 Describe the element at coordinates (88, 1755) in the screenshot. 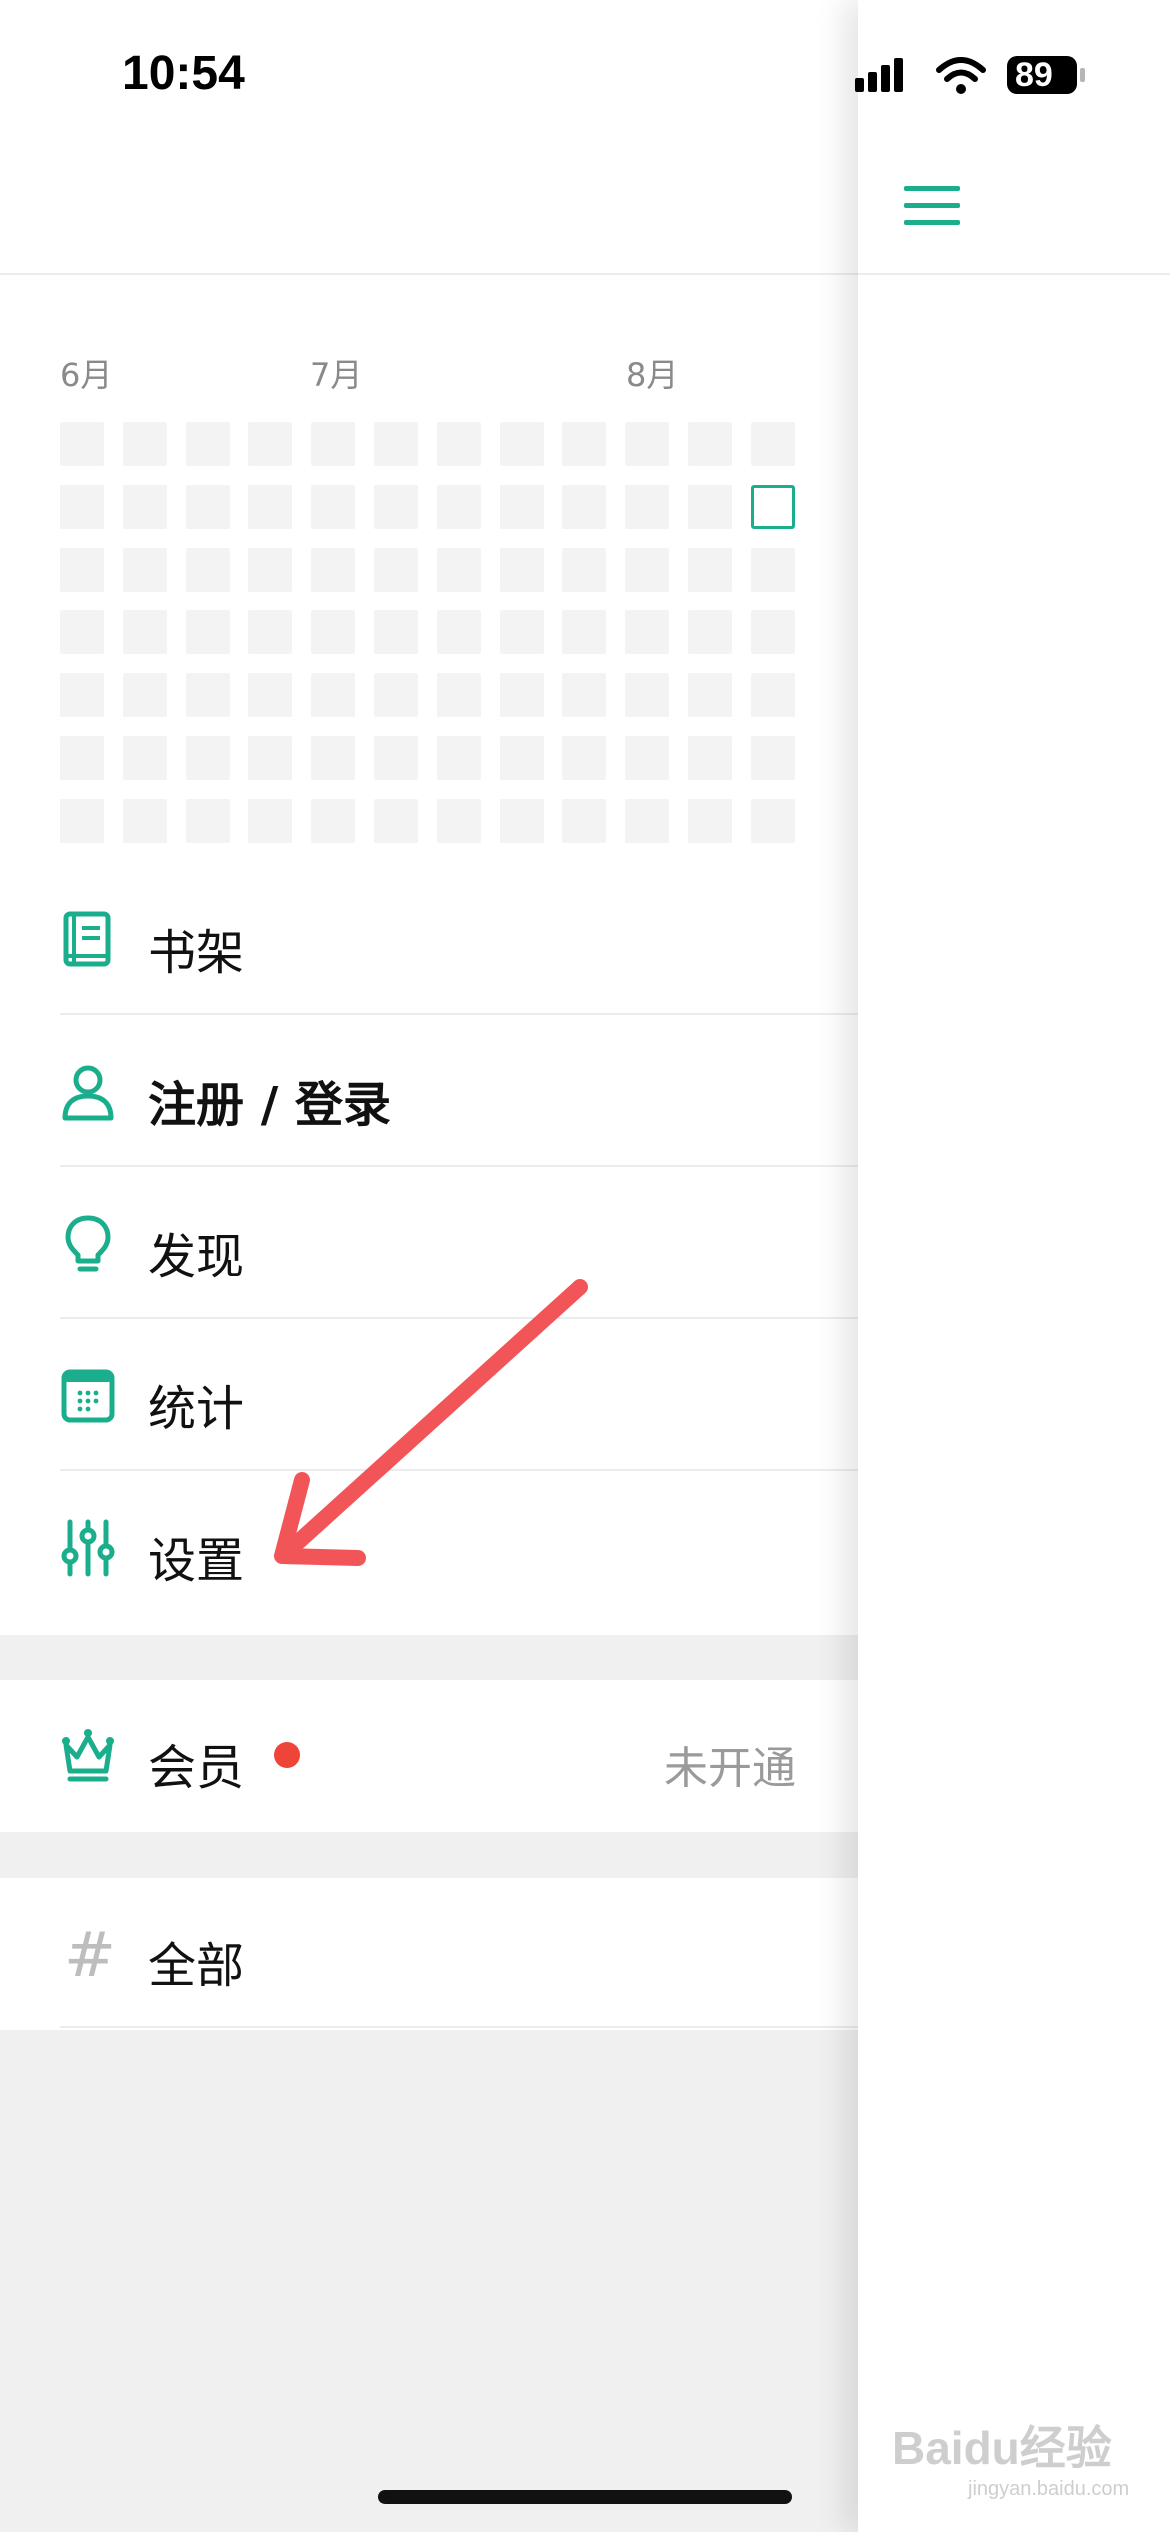

I see `crown-icon` at that location.